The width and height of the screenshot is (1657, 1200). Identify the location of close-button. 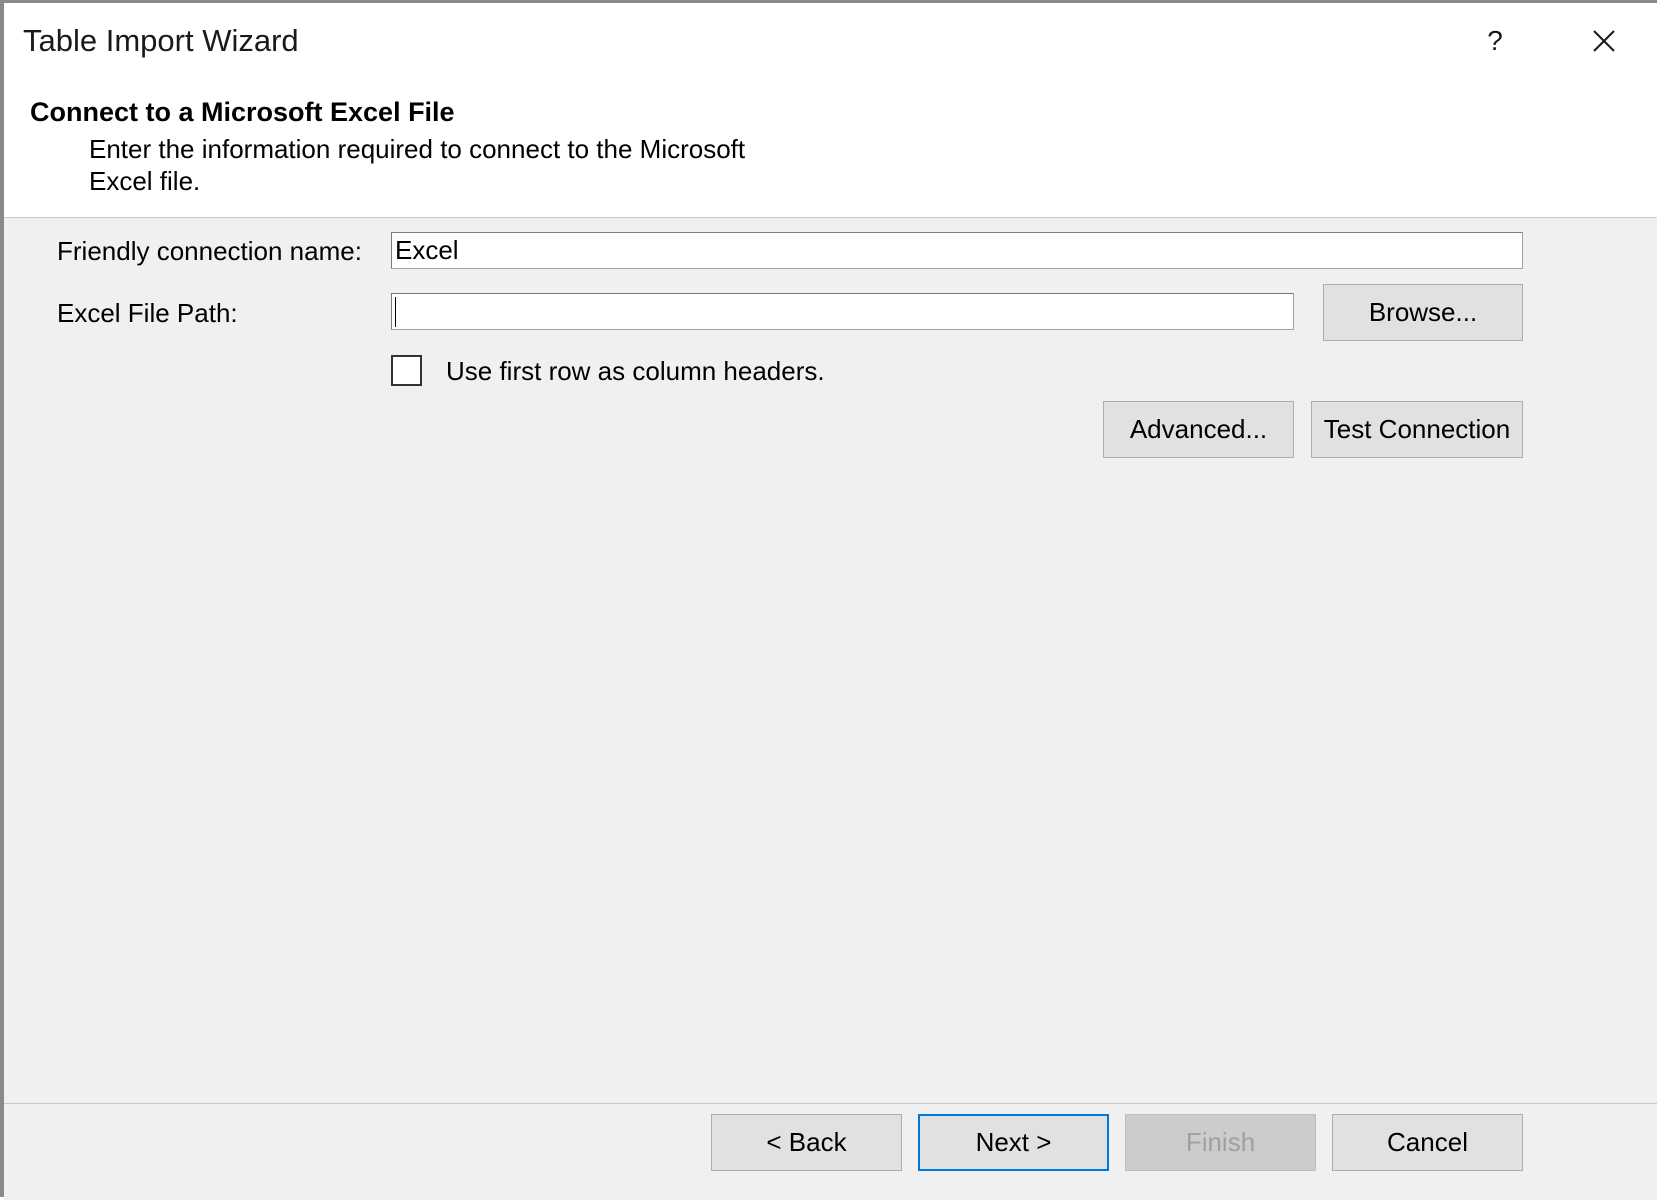
(1604, 41).